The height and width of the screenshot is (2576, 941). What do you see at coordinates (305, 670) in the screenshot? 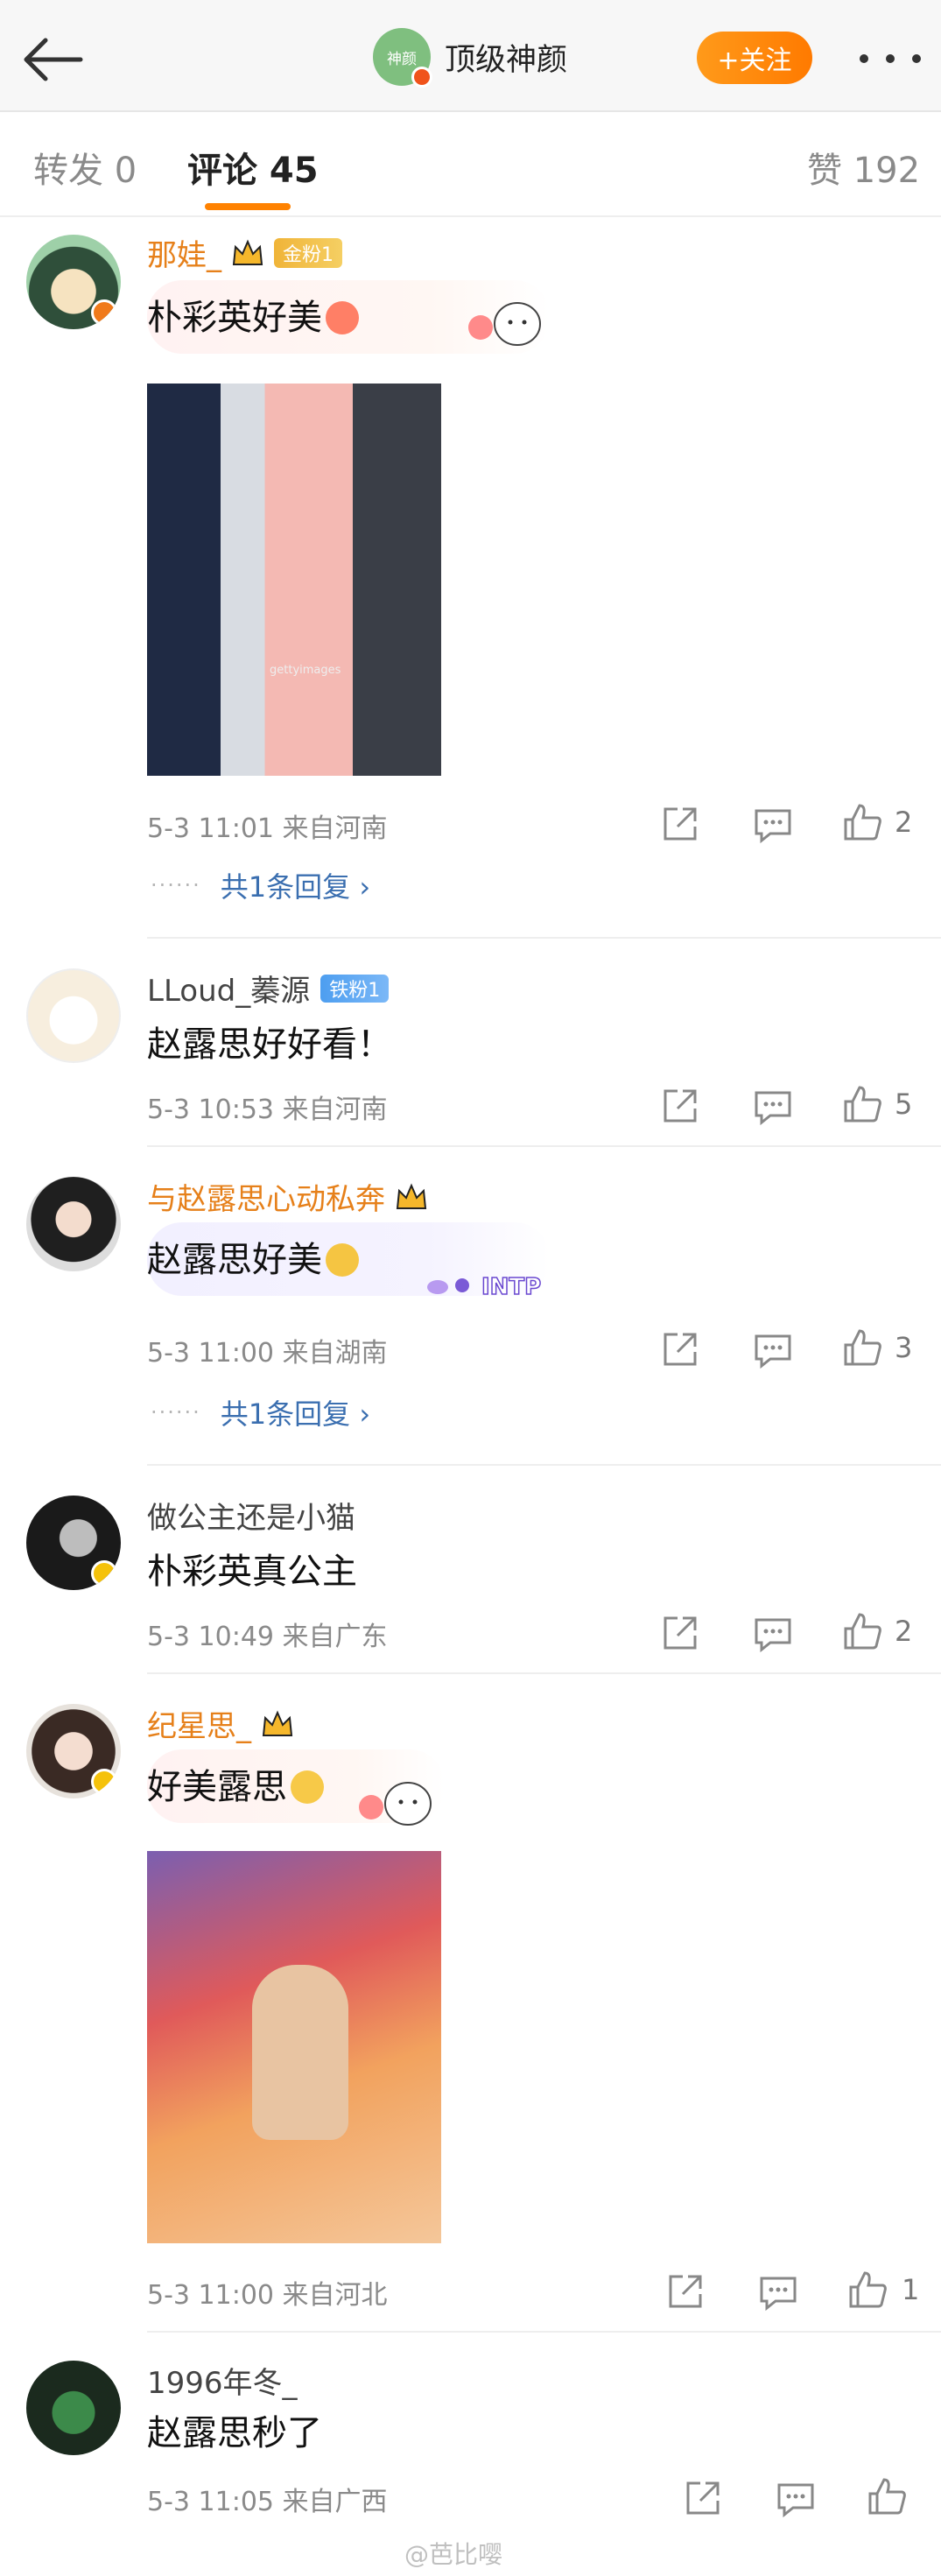
I see `image-watermark: gettyimages` at bounding box center [305, 670].